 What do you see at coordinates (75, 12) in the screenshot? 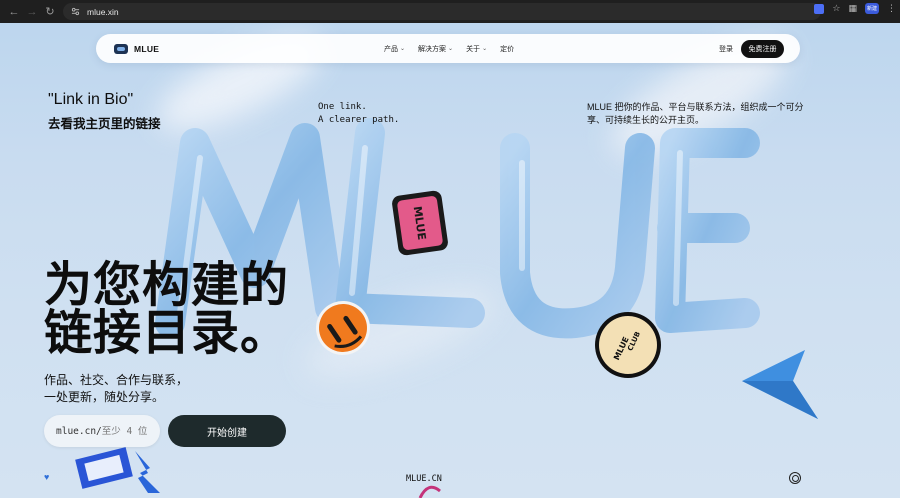
I see `site-info-icon` at bounding box center [75, 12].